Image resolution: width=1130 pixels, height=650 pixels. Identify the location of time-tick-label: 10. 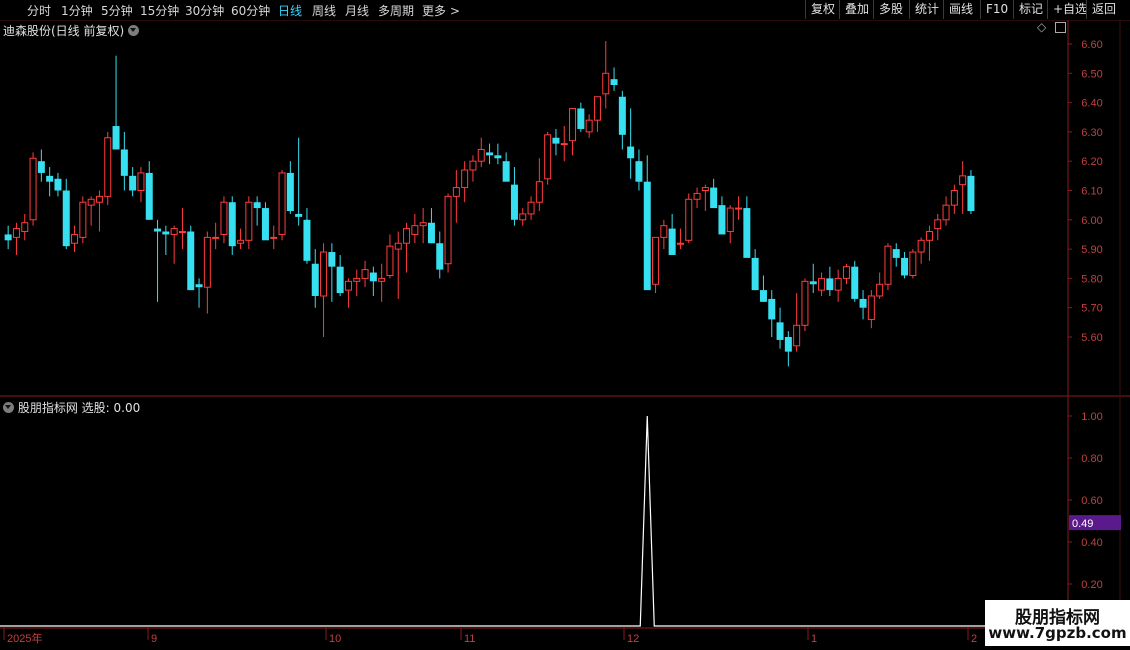
(335, 639).